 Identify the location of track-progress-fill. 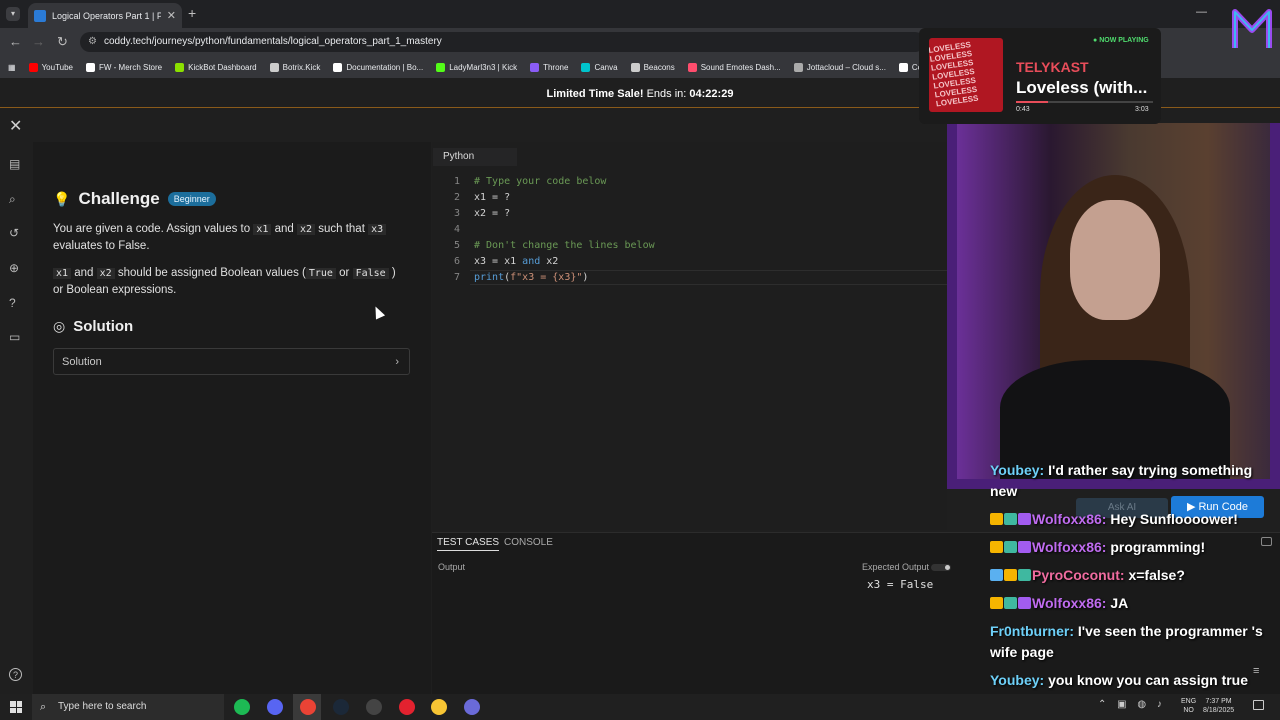
(1032, 102).